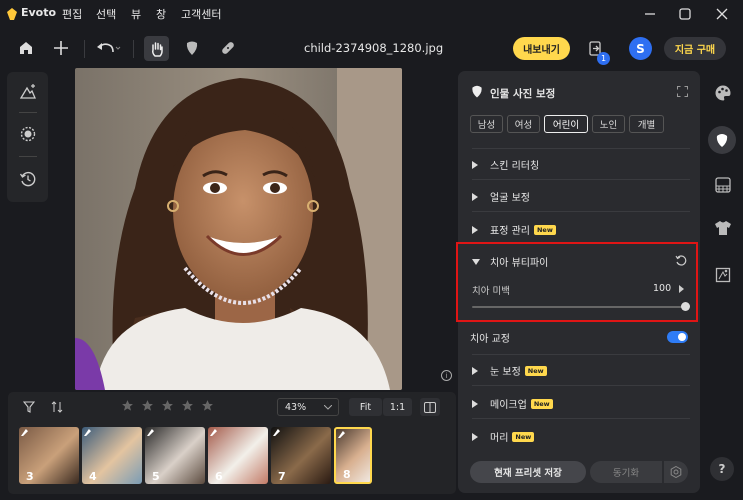  Describe the element at coordinates (722, 14) in the screenshot. I see `close-icon` at that location.